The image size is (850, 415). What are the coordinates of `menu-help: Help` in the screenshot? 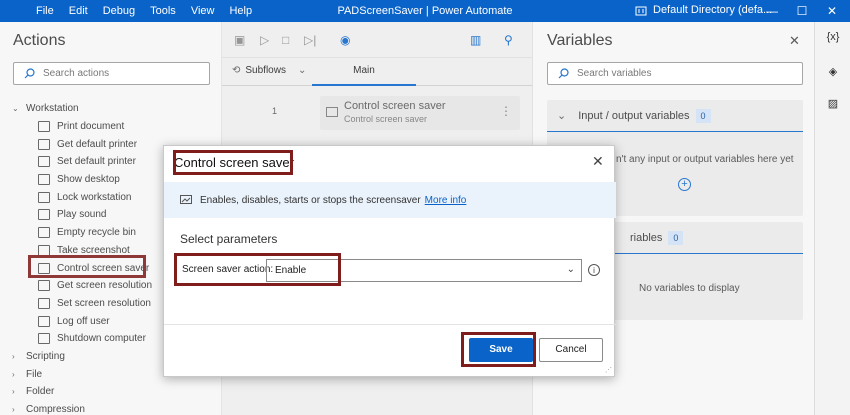 It's located at (240, 11).